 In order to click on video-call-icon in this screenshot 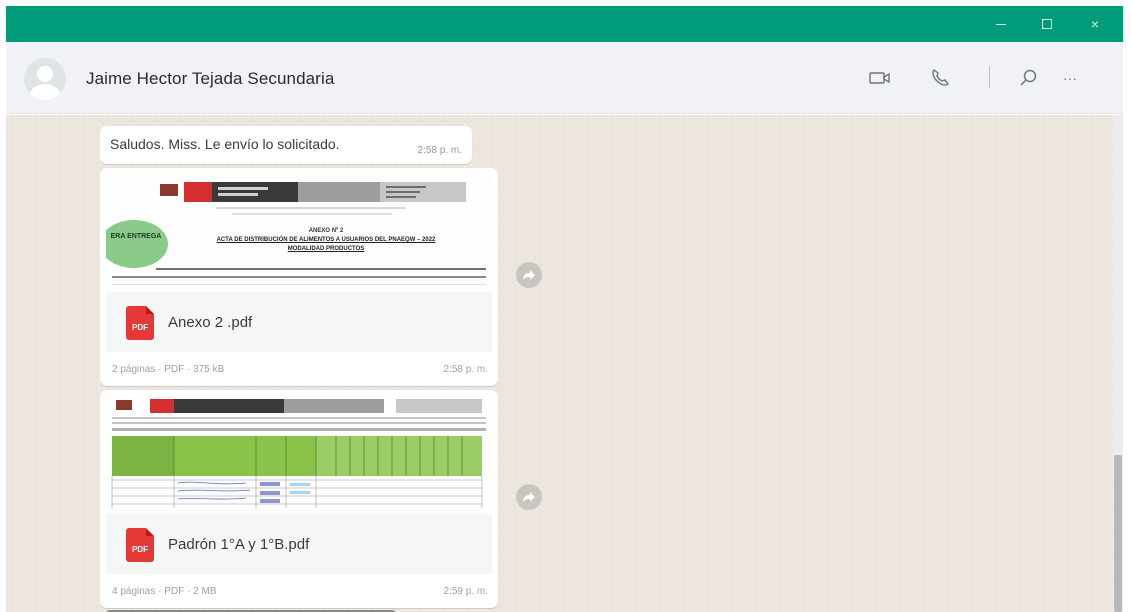, I will do `click(879, 78)`.